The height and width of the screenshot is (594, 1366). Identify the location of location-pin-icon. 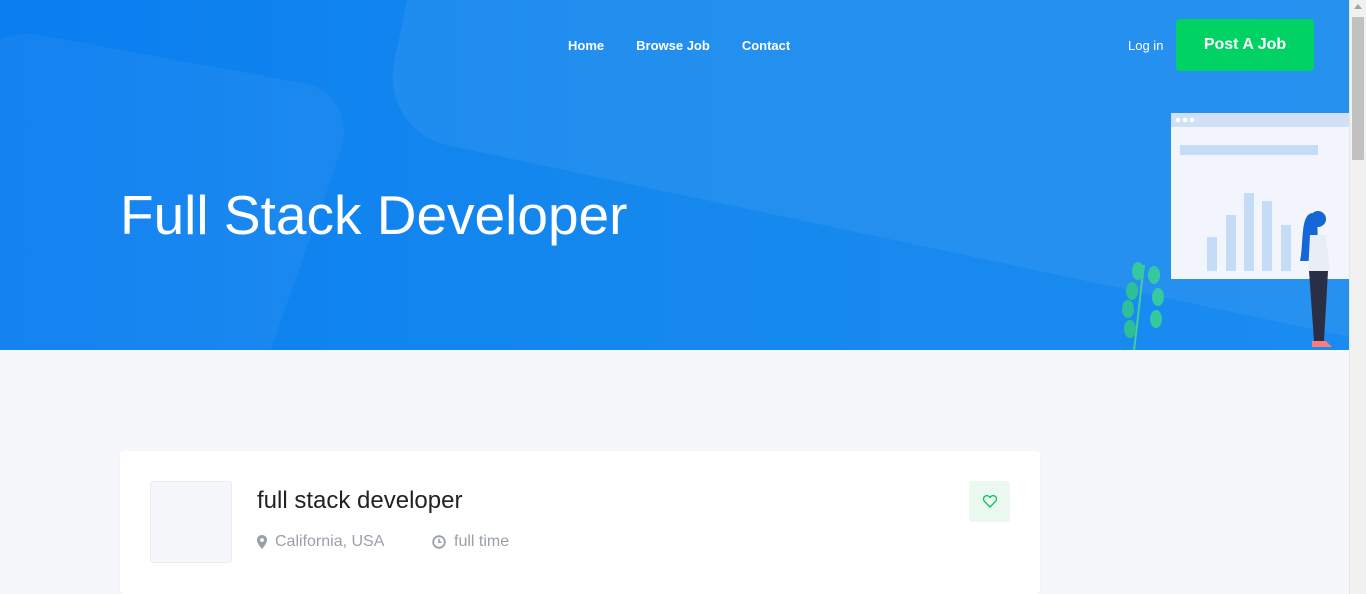
(262, 542).